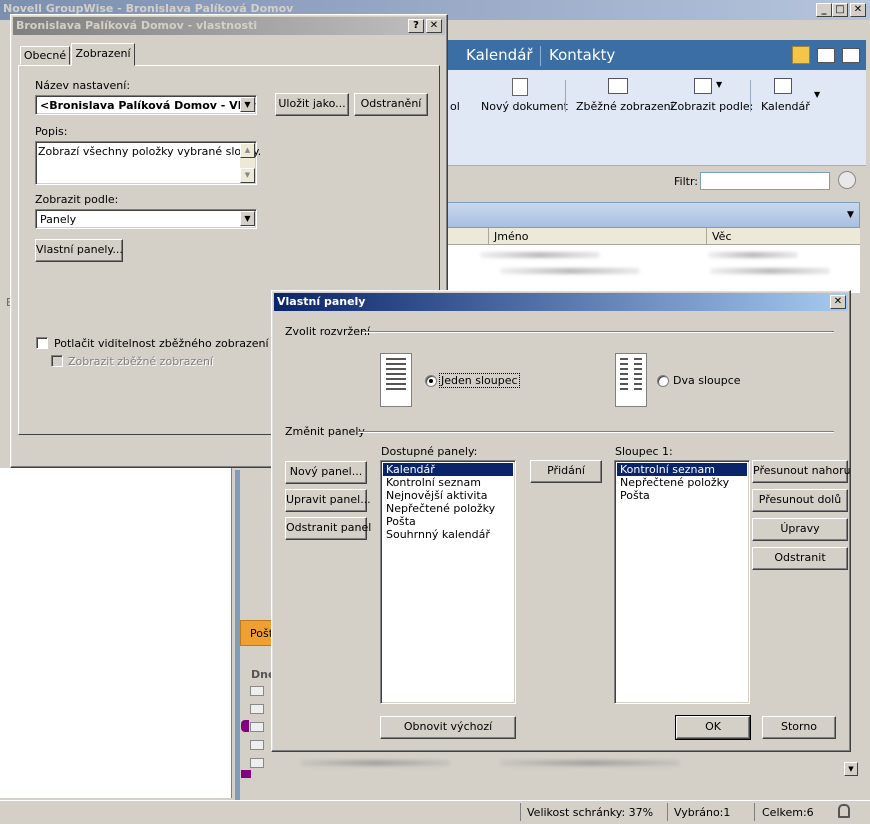 The width and height of the screenshot is (870, 824). Describe the element at coordinates (83, 85) in the screenshot. I see `setting-name-label: Název nastavení:` at that location.